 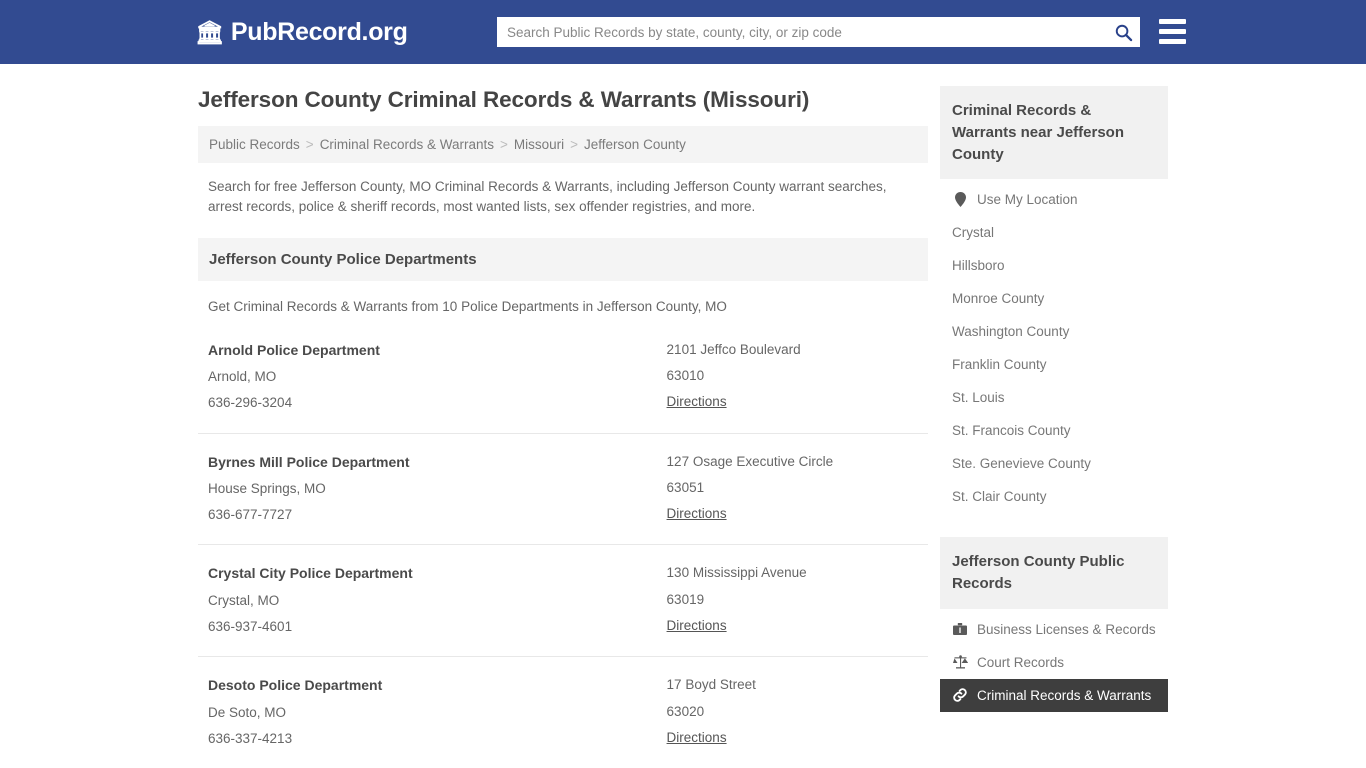 I want to click on breadcrumb-item-criminal-records: Criminal Records & Warrants, so click(x=407, y=144).